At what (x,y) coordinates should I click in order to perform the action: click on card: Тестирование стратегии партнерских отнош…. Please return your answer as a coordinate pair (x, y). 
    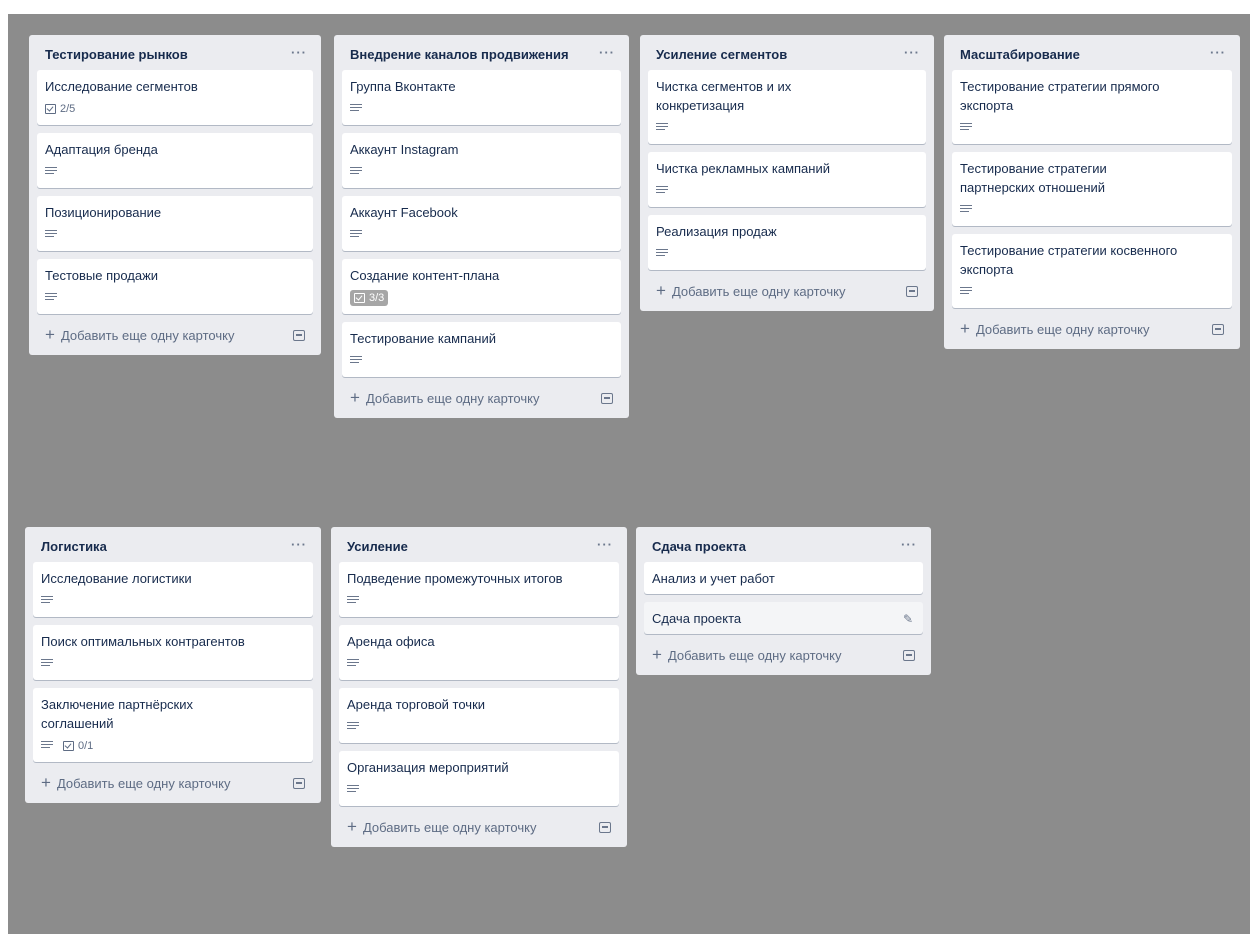
    Looking at the image, I should click on (1092, 189).